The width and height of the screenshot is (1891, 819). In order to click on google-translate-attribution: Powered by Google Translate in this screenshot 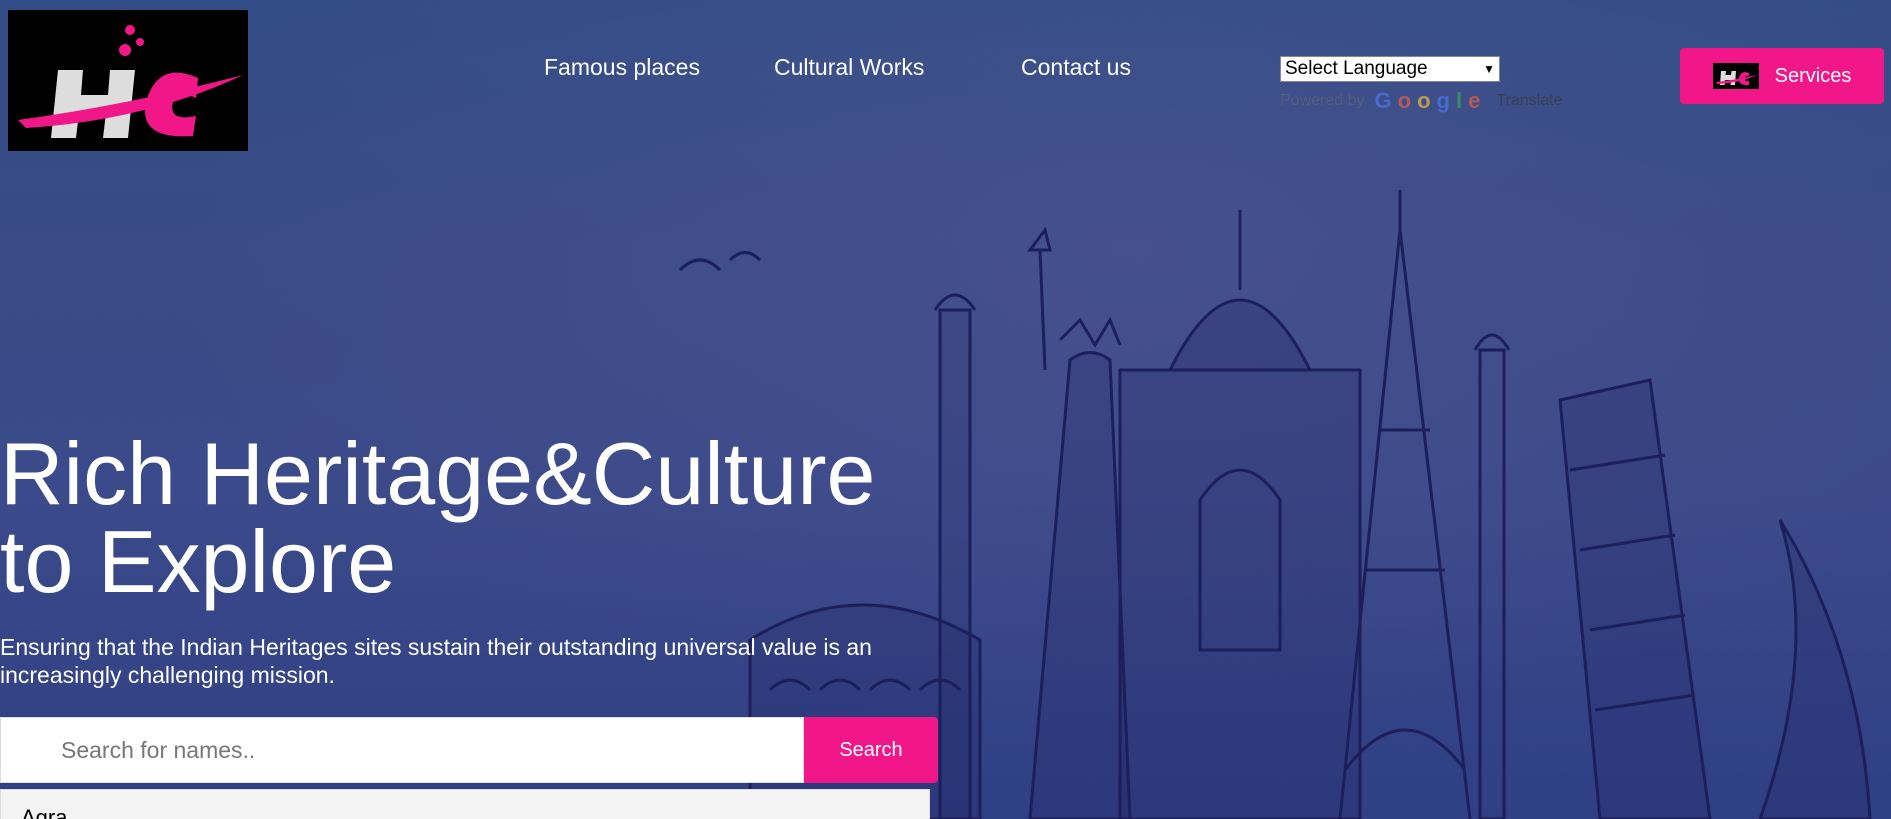, I will do `click(1421, 101)`.